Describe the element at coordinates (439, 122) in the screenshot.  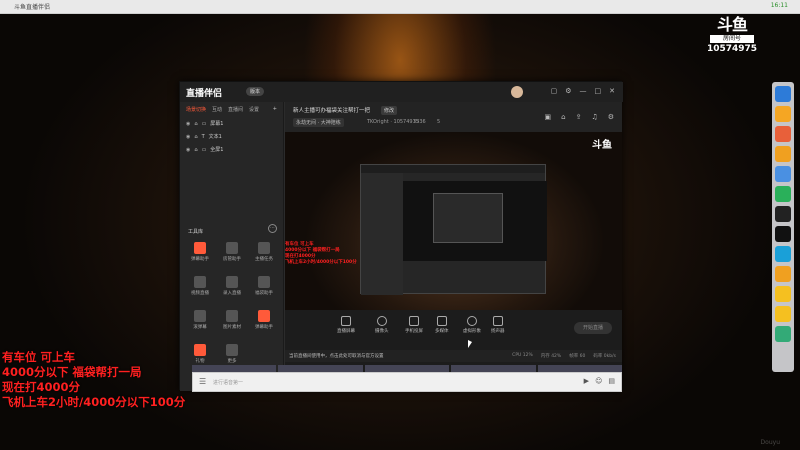
I see `hot-count: 5` at that location.